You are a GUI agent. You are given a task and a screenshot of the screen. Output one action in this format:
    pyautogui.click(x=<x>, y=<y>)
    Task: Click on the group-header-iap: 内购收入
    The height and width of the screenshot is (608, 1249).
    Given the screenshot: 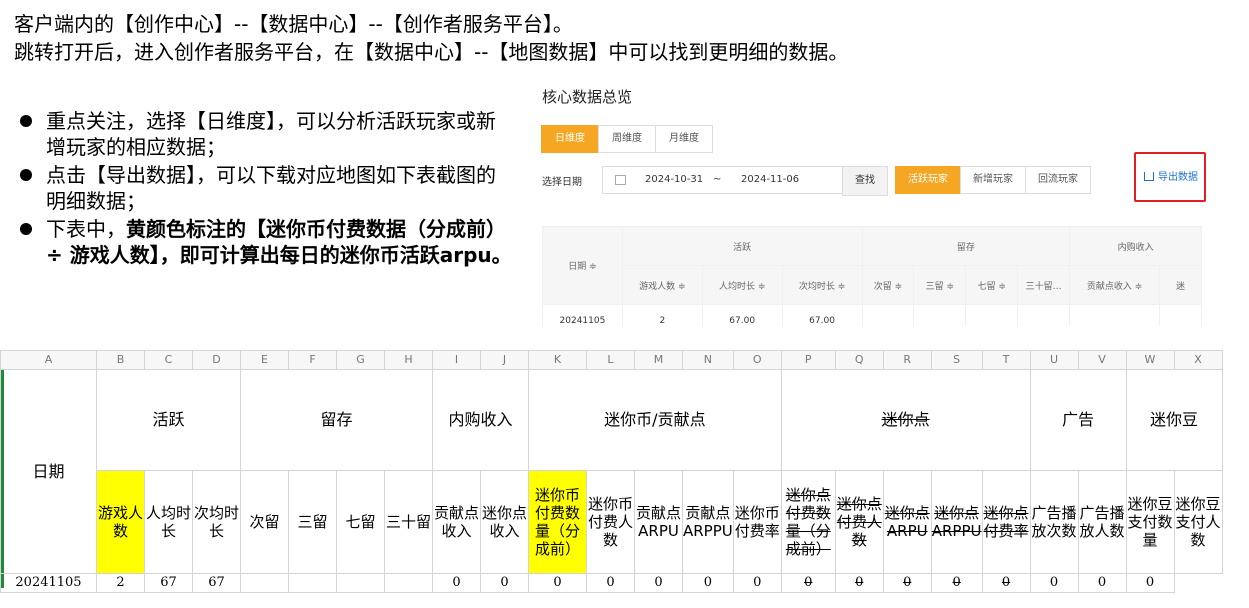 What is the action you would take?
    pyautogui.click(x=480, y=420)
    